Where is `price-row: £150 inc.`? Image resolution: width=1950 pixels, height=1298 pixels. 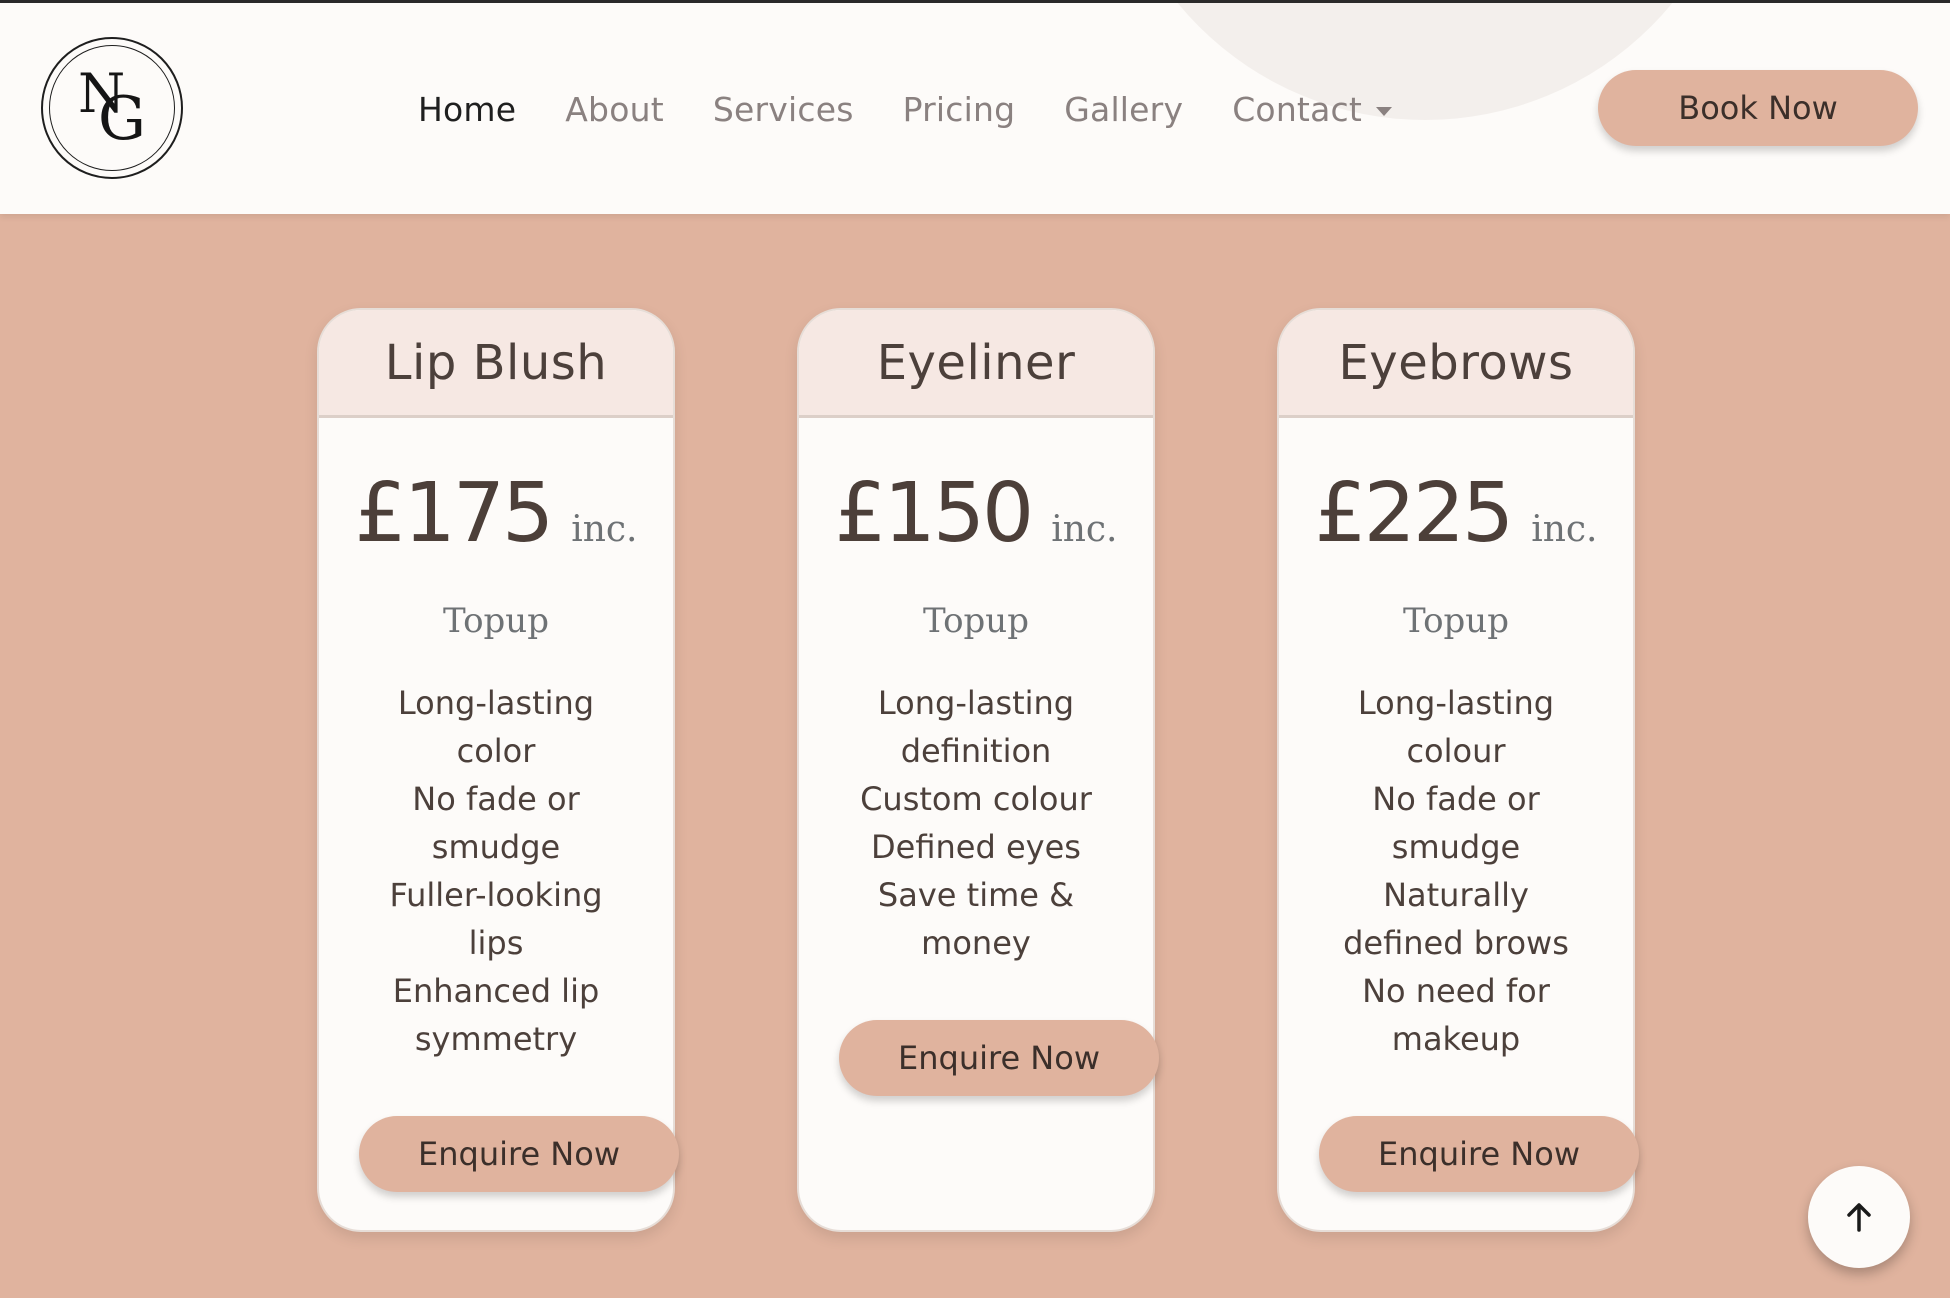
price-row: £150 inc. is located at coordinates (976, 513).